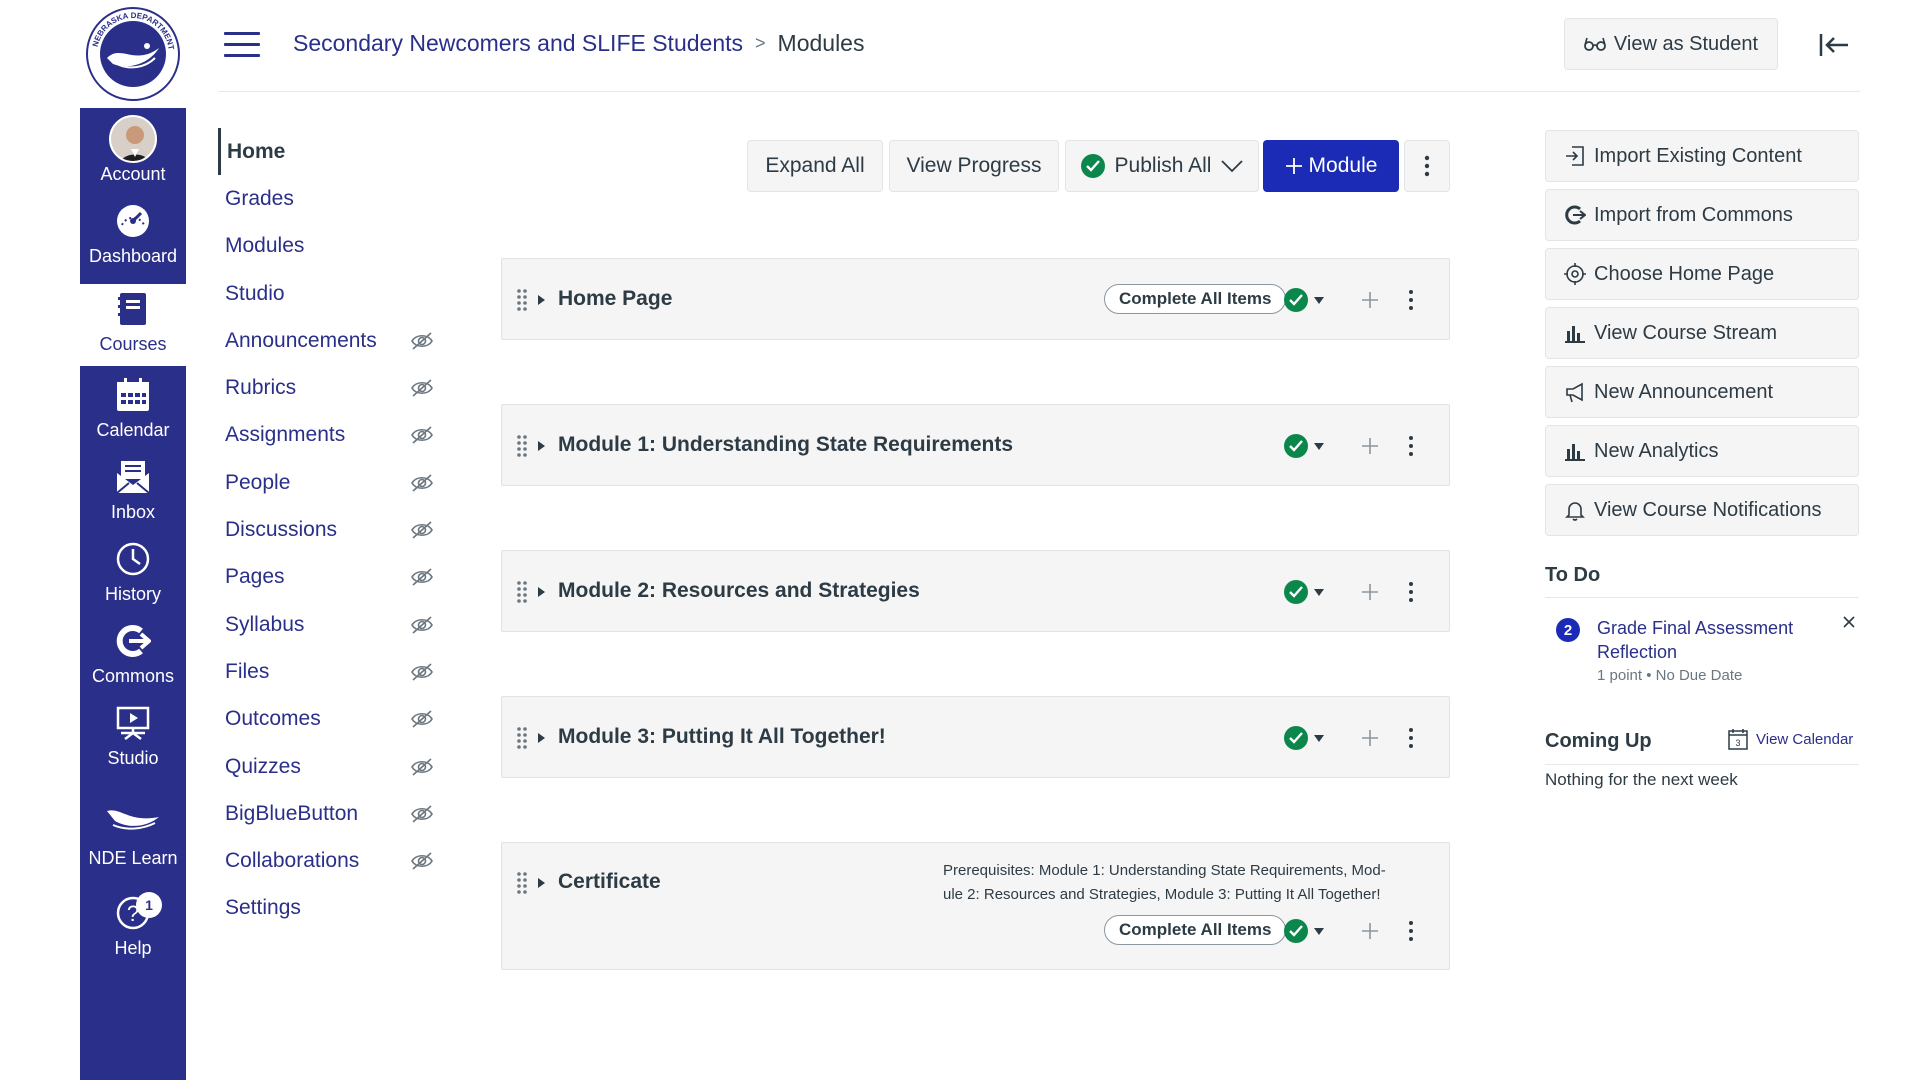 Image resolution: width=1920 pixels, height=1080 pixels. What do you see at coordinates (1575, 156) in the screenshot?
I see `import-icon` at bounding box center [1575, 156].